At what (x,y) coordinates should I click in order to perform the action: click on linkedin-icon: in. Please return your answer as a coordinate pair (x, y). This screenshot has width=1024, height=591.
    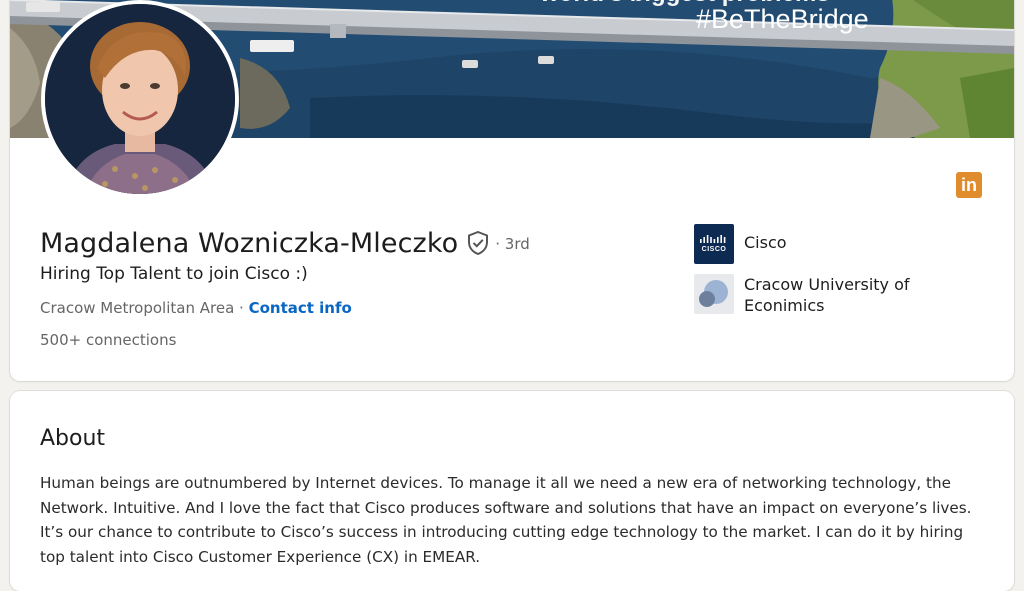
    Looking at the image, I should click on (969, 185).